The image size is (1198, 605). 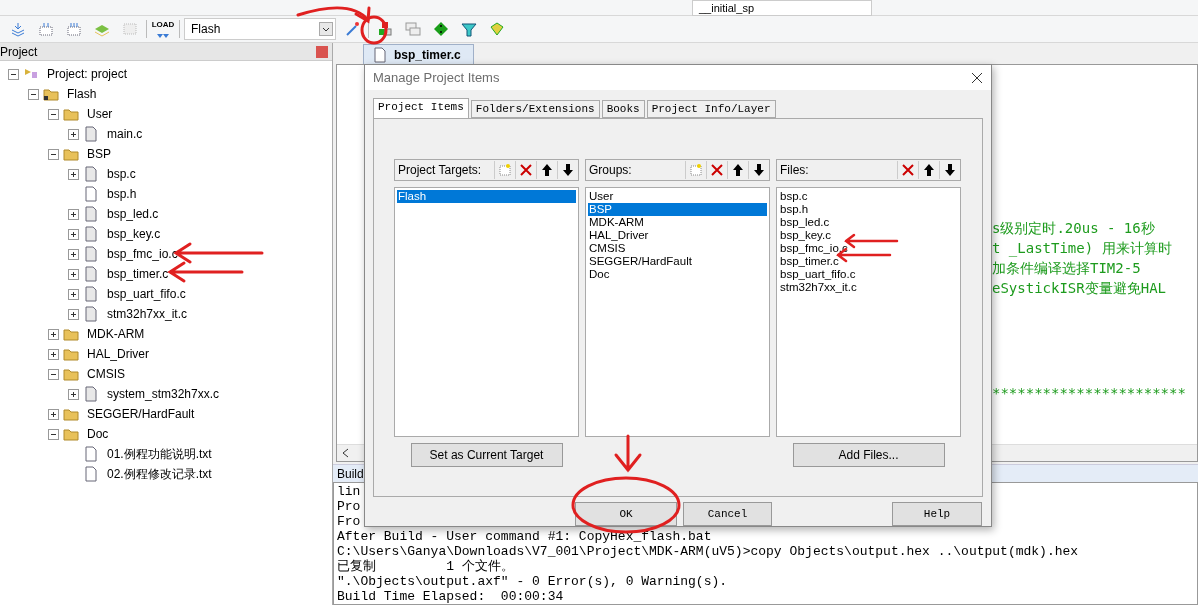 What do you see at coordinates (163, 29) in the screenshot?
I see `load-button: LOAD` at bounding box center [163, 29].